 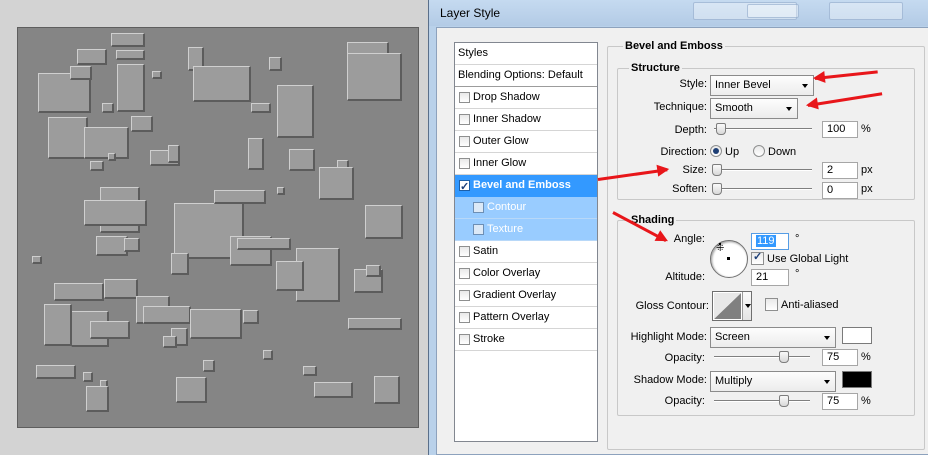 What do you see at coordinates (489, 339) in the screenshot?
I see `style-item-label: Stroke` at bounding box center [489, 339].